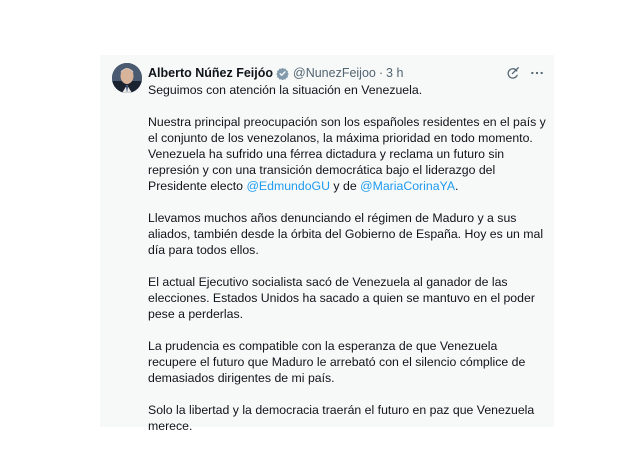 The width and height of the screenshot is (636, 450). Describe the element at coordinates (525, 73) in the screenshot. I see `header-actions` at that location.